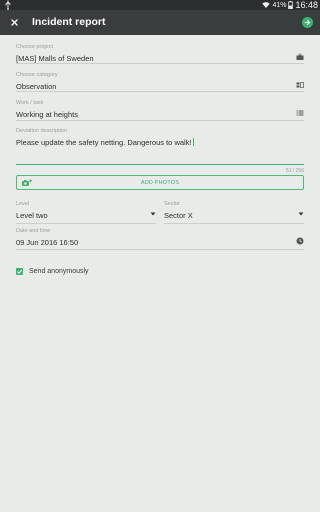 The width and height of the screenshot is (320, 512). Describe the element at coordinates (234, 212) in the screenshot. I see `sector-dropdown: Sector Sector X` at that location.